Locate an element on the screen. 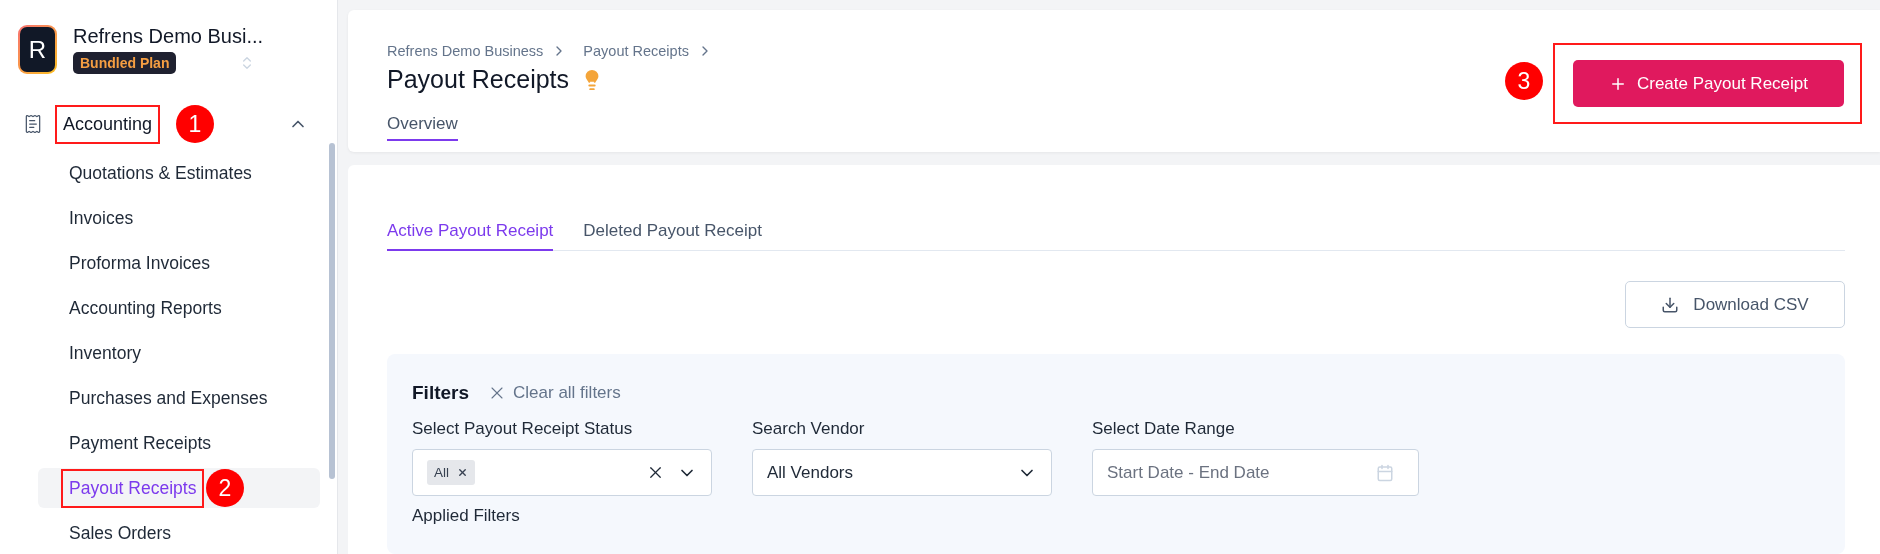 The image size is (1880, 554). receipt-icon is located at coordinates (33, 124).